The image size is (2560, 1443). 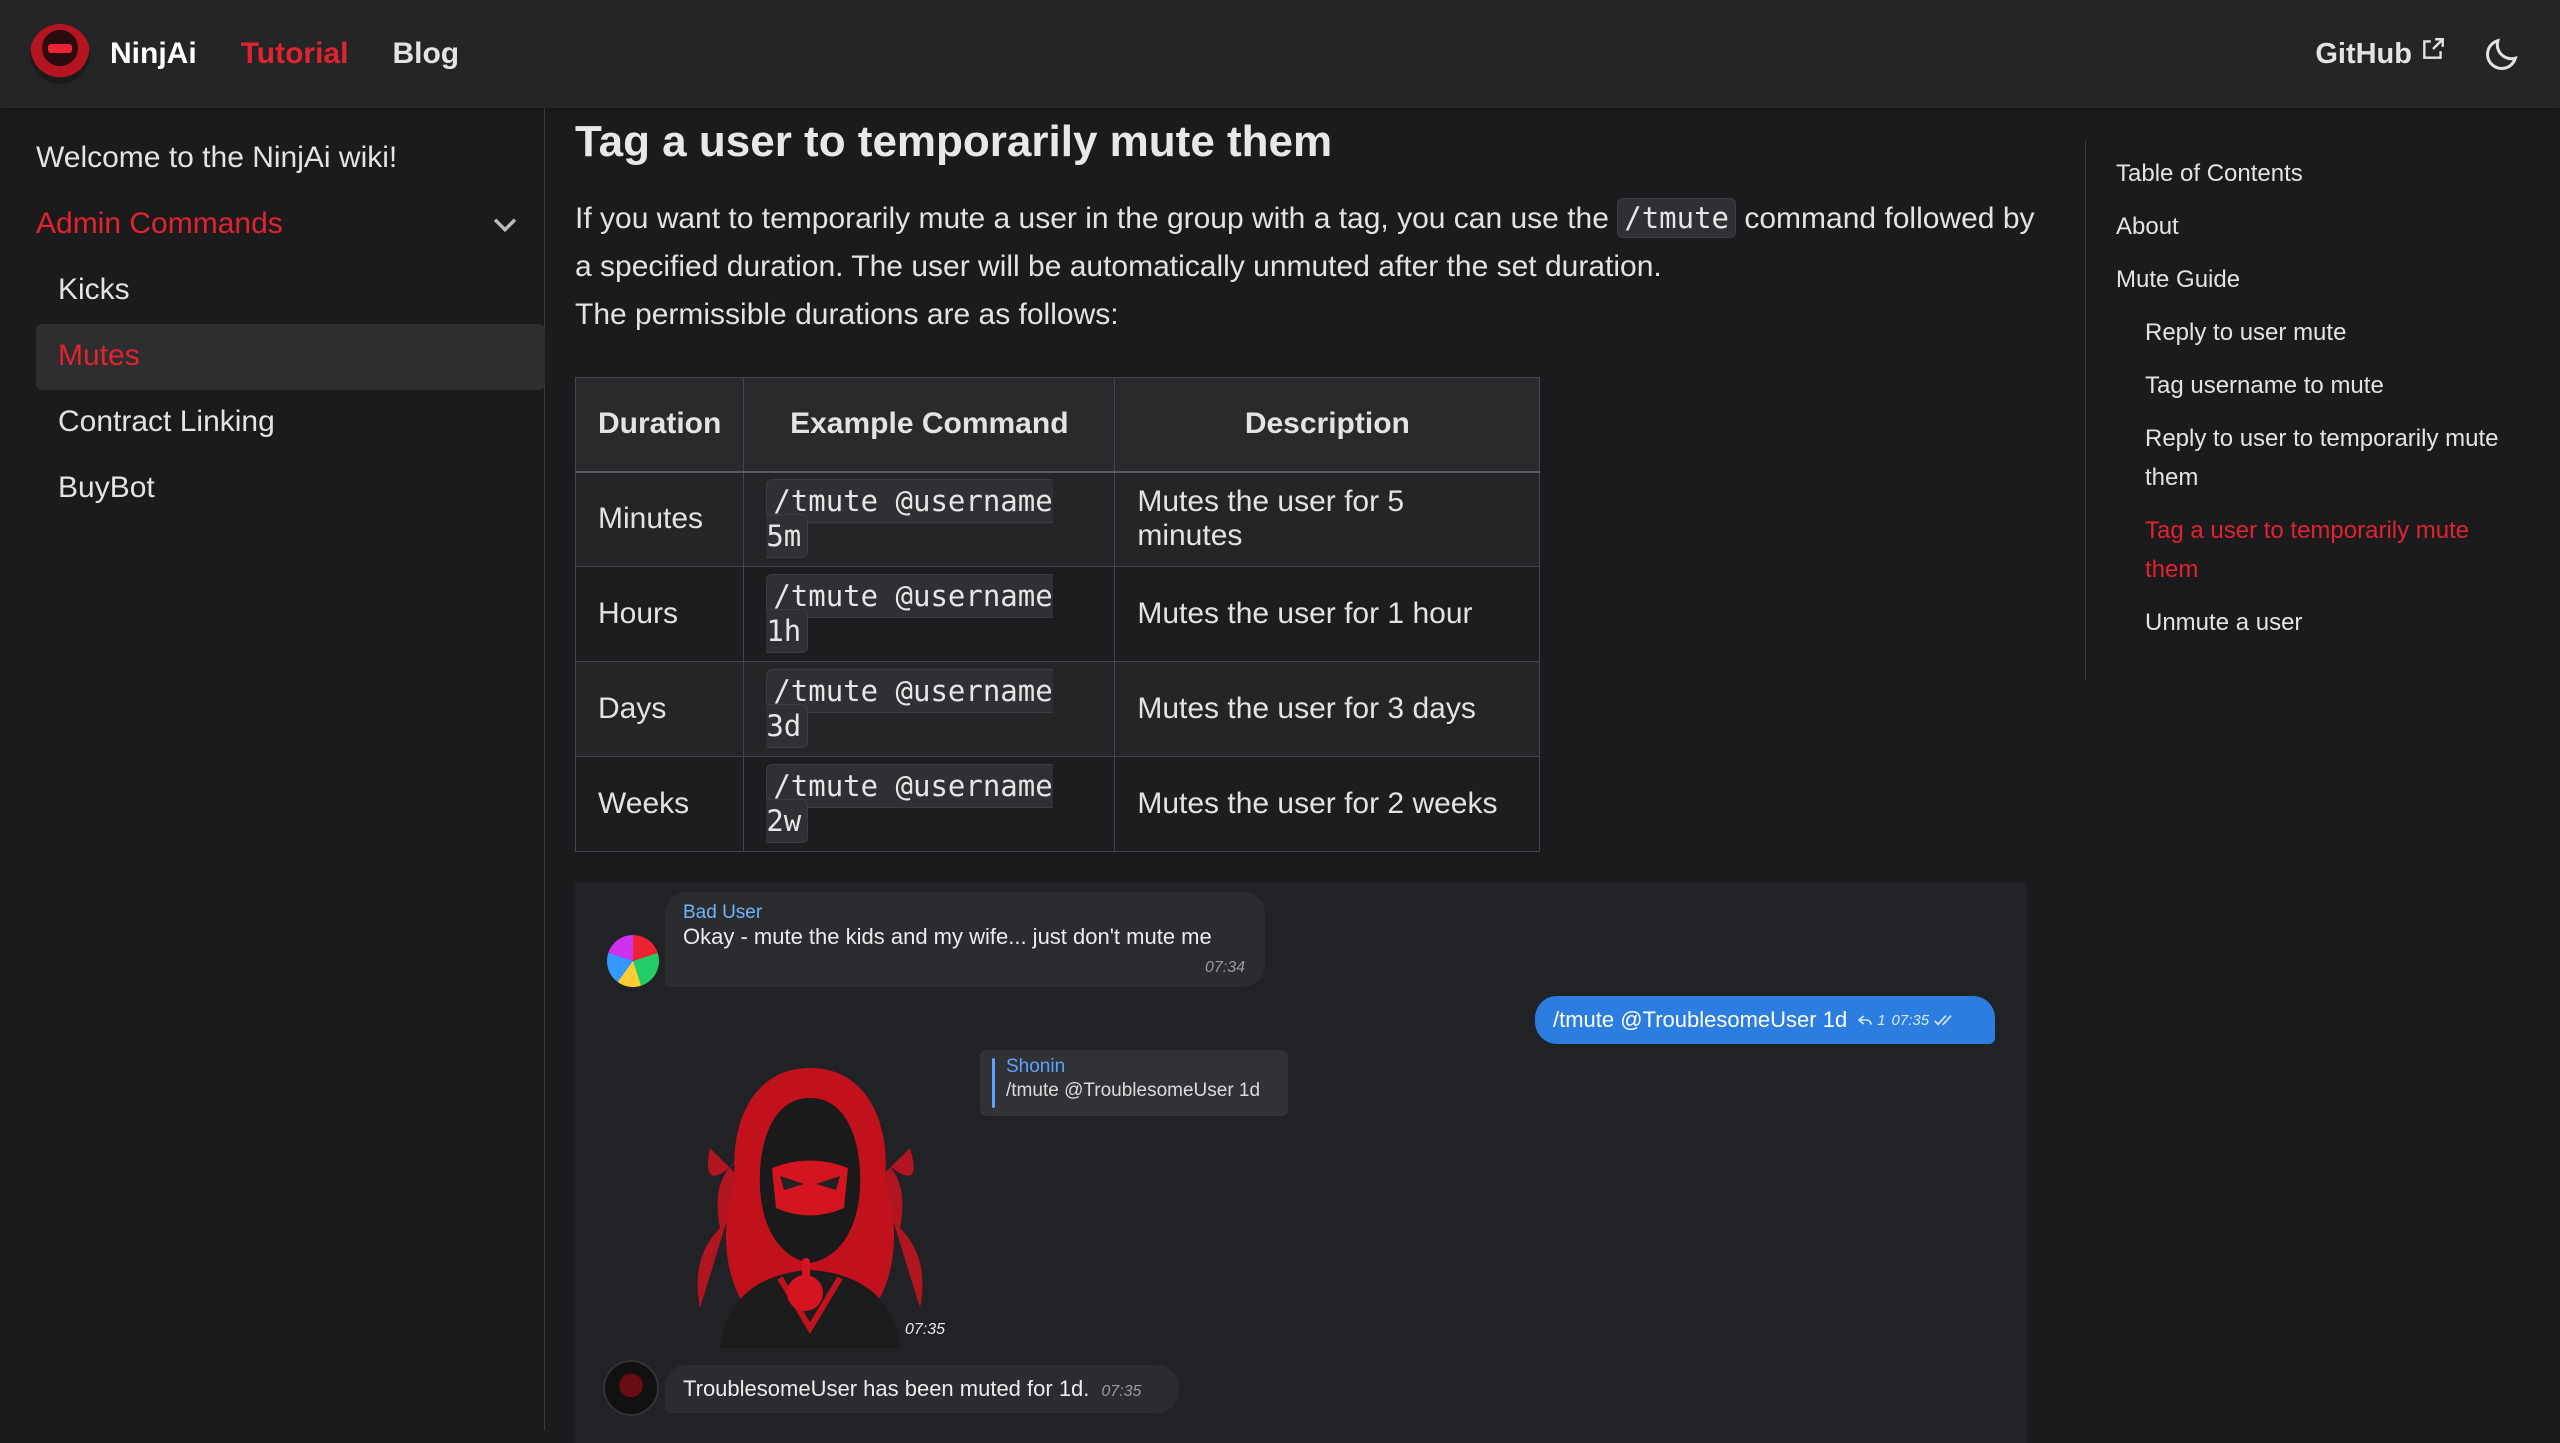 What do you see at coordinates (295, 54) in the screenshot?
I see `nav-link-tutorial: Tutorial` at bounding box center [295, 54].